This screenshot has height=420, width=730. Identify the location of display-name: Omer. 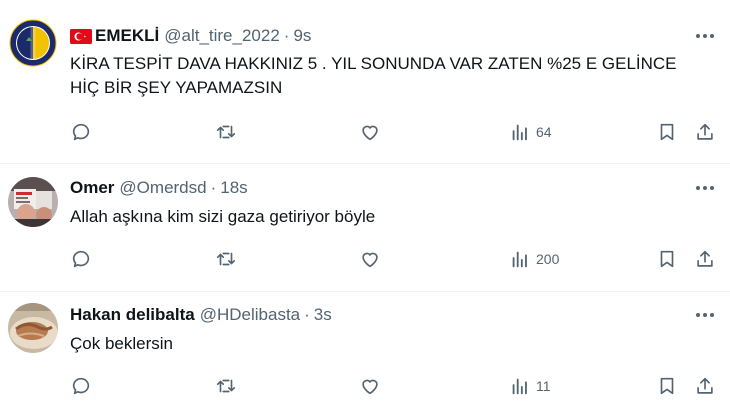
(92, 188).